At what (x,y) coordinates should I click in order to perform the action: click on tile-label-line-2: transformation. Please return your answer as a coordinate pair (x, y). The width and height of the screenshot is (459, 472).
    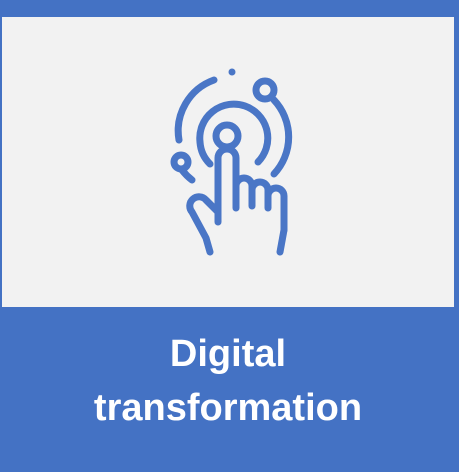
    Looking at the image, I should click on (228, 407).